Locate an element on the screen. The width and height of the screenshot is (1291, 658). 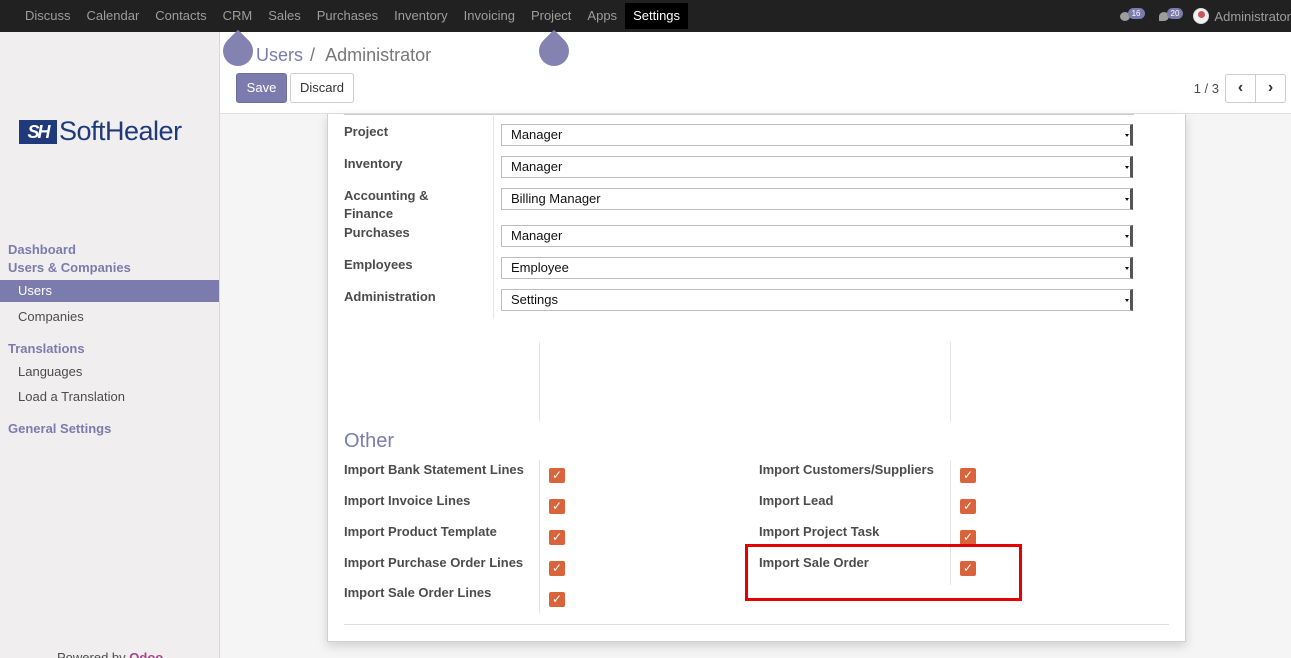
accounting-access-select: Billing Manager is located at coordinates (817, 199).